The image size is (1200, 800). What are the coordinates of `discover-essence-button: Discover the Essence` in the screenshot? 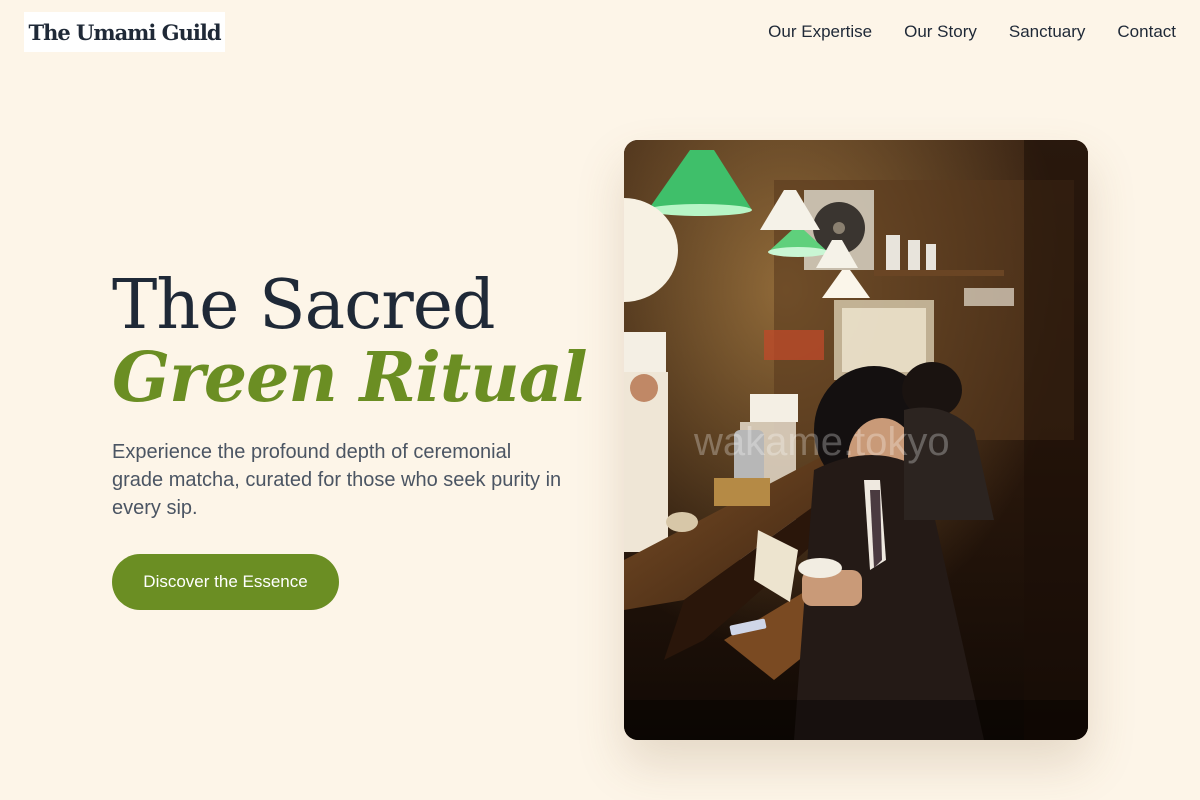 It's located at (225, 582).